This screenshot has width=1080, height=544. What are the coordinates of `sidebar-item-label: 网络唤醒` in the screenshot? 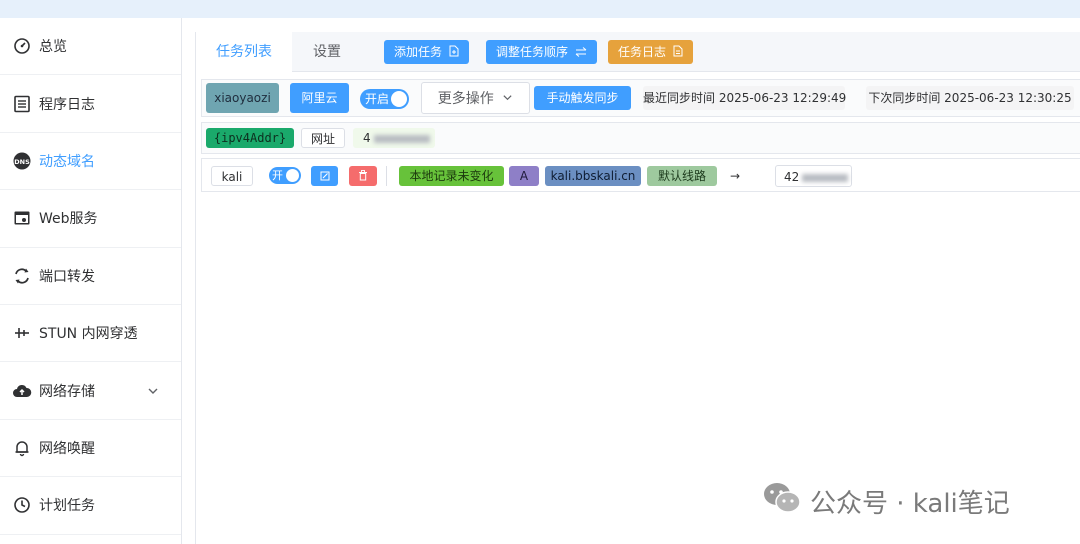 It's located at (67, 448).